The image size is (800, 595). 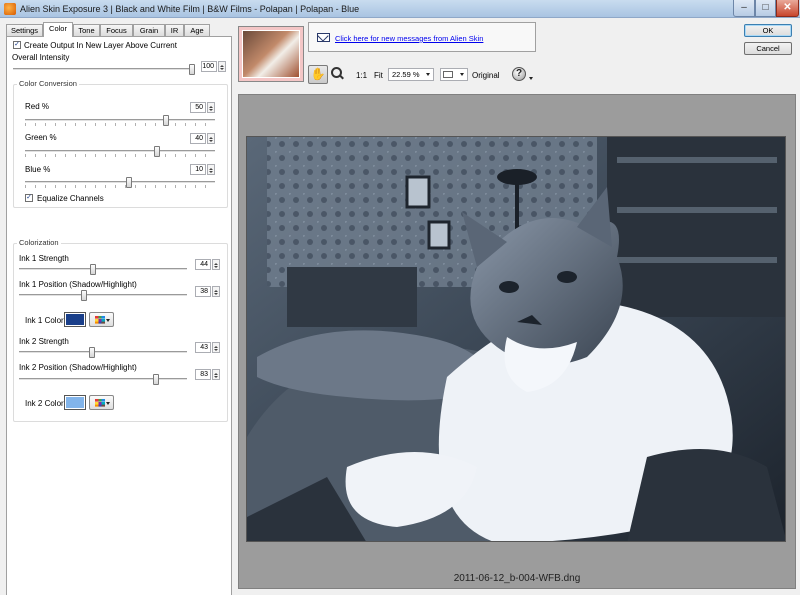 What do you see at coordinates (197, 30) in the screenshot?
I see `tab-age: Age` at bounding box center [197, 30].